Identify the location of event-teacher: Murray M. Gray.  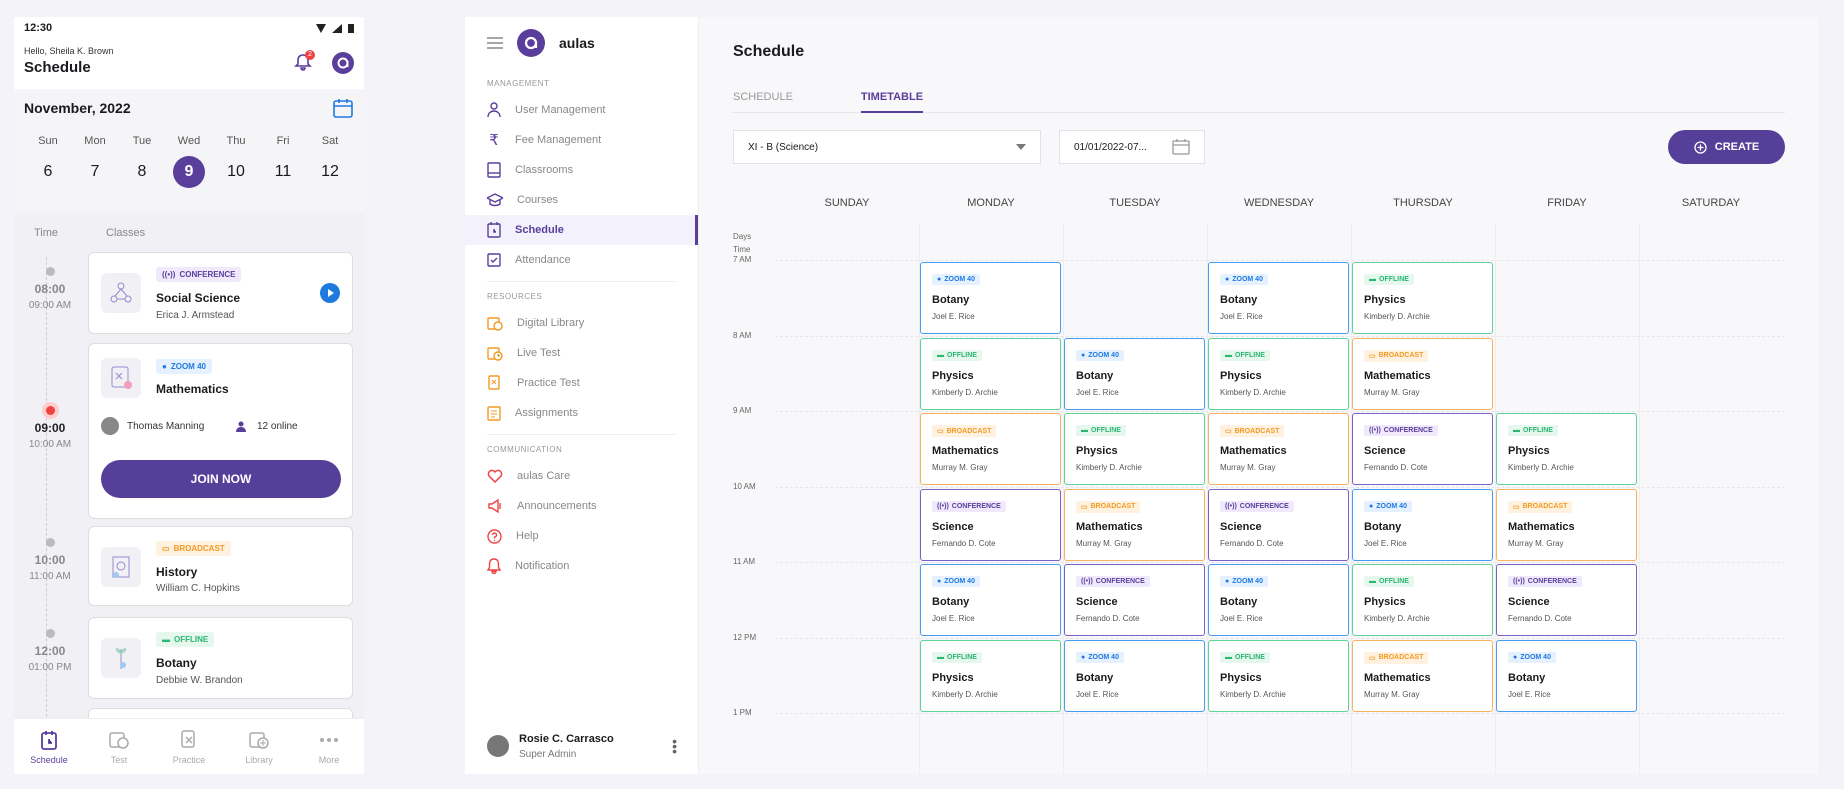
(1248, 467).